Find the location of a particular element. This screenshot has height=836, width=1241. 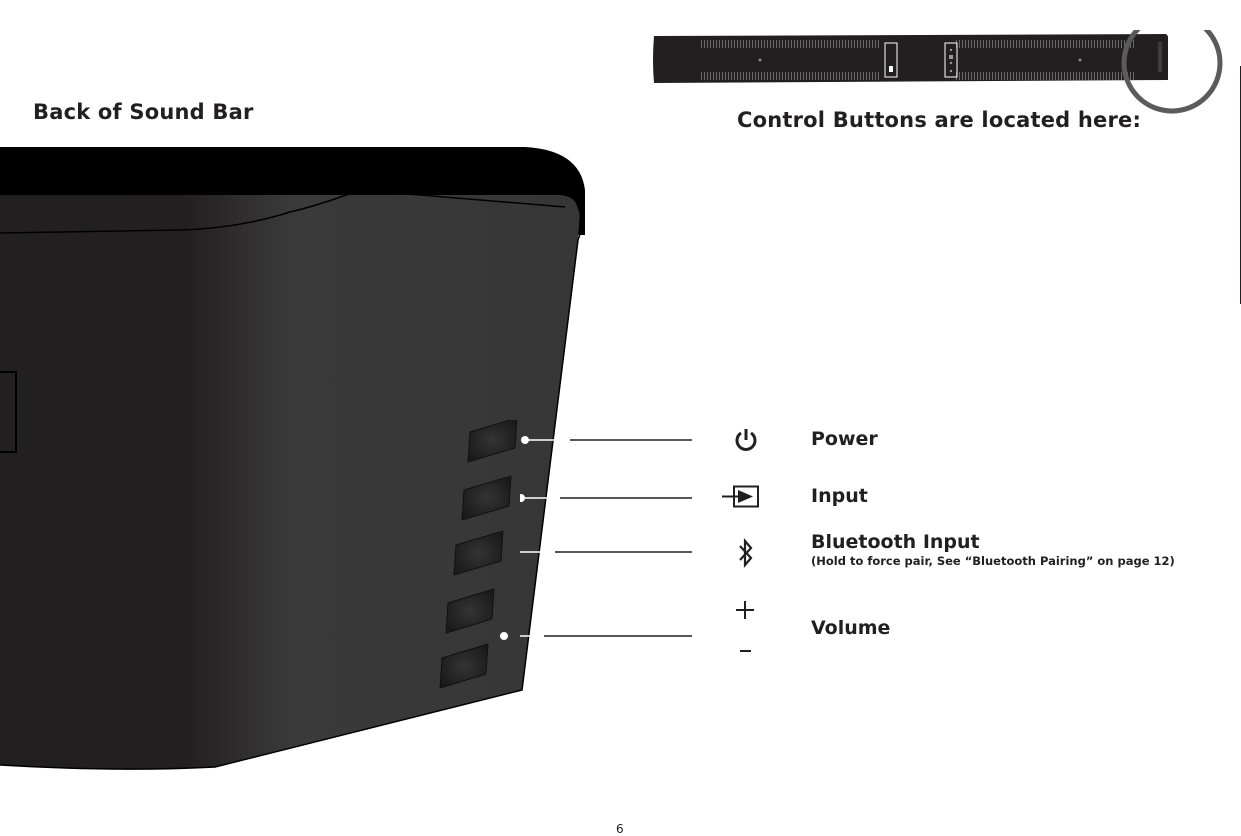

volume-up-button is located at coordinates (470, 611).